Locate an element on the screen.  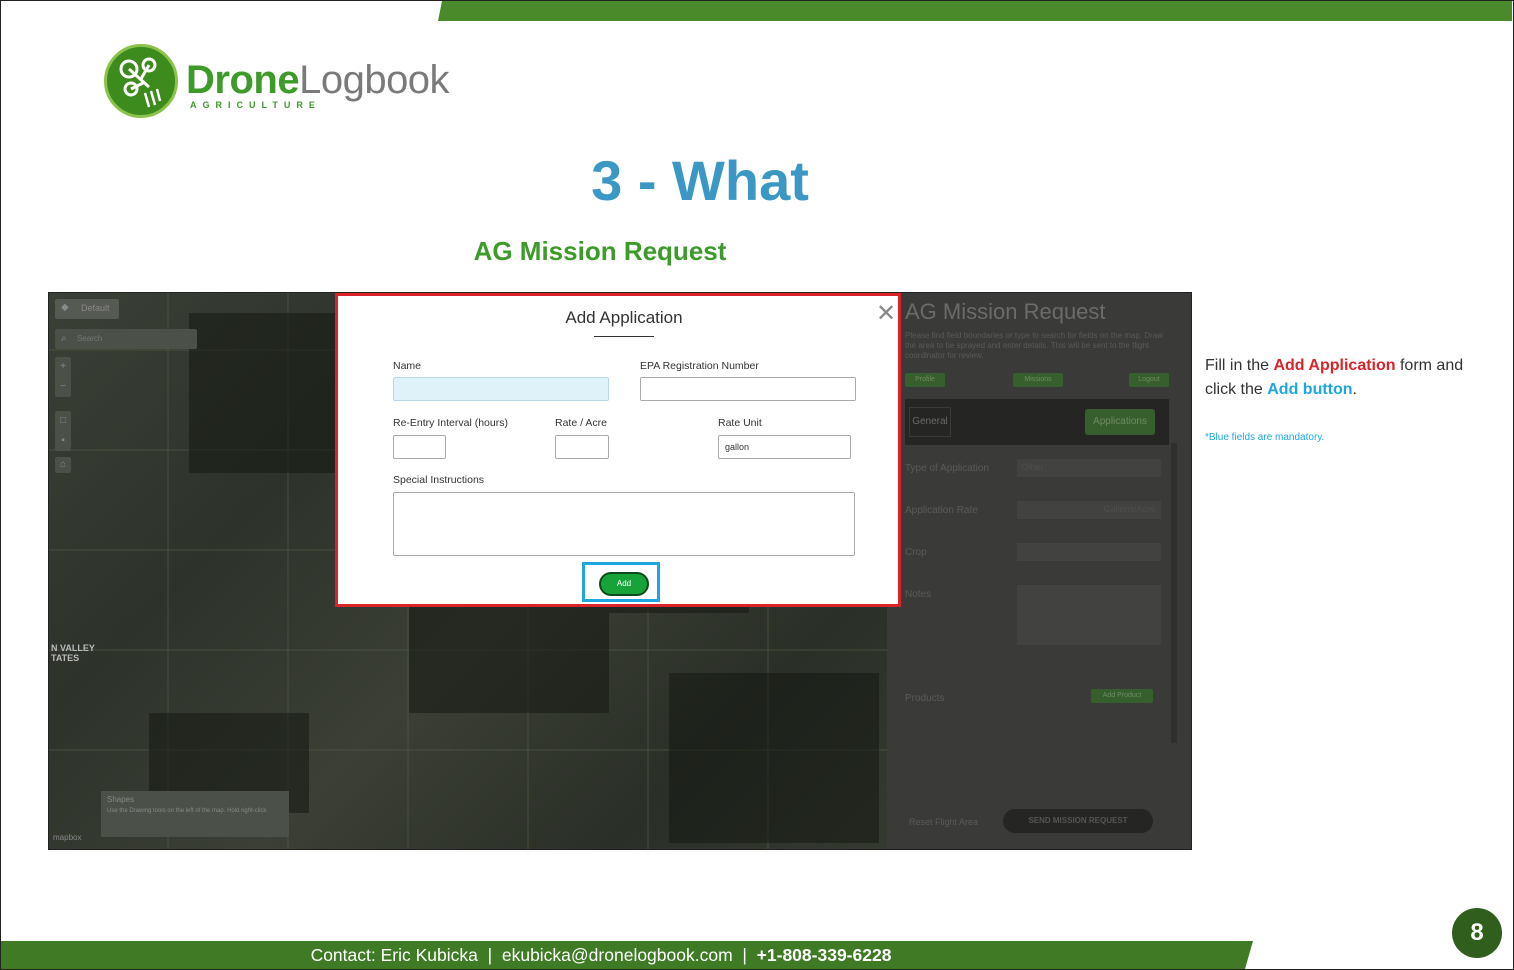
field-type-of-application-select: Other is located at coordinates (1089, 468).